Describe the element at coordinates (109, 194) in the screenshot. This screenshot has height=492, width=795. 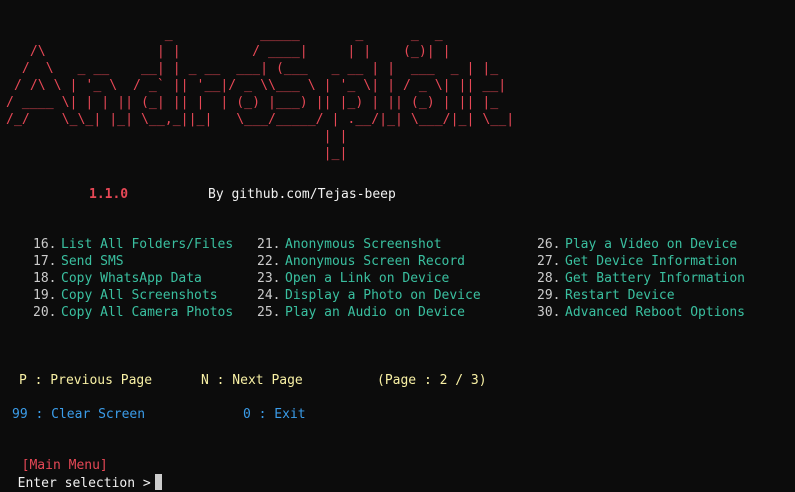
I see `version-label: 1.1.0` at that location.